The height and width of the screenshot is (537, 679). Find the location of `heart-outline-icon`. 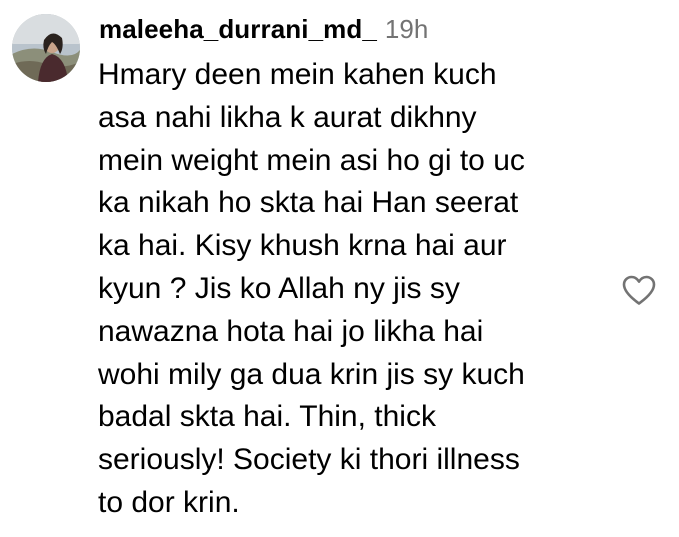

heart-outline-icon is located at coordinates (639, 290).